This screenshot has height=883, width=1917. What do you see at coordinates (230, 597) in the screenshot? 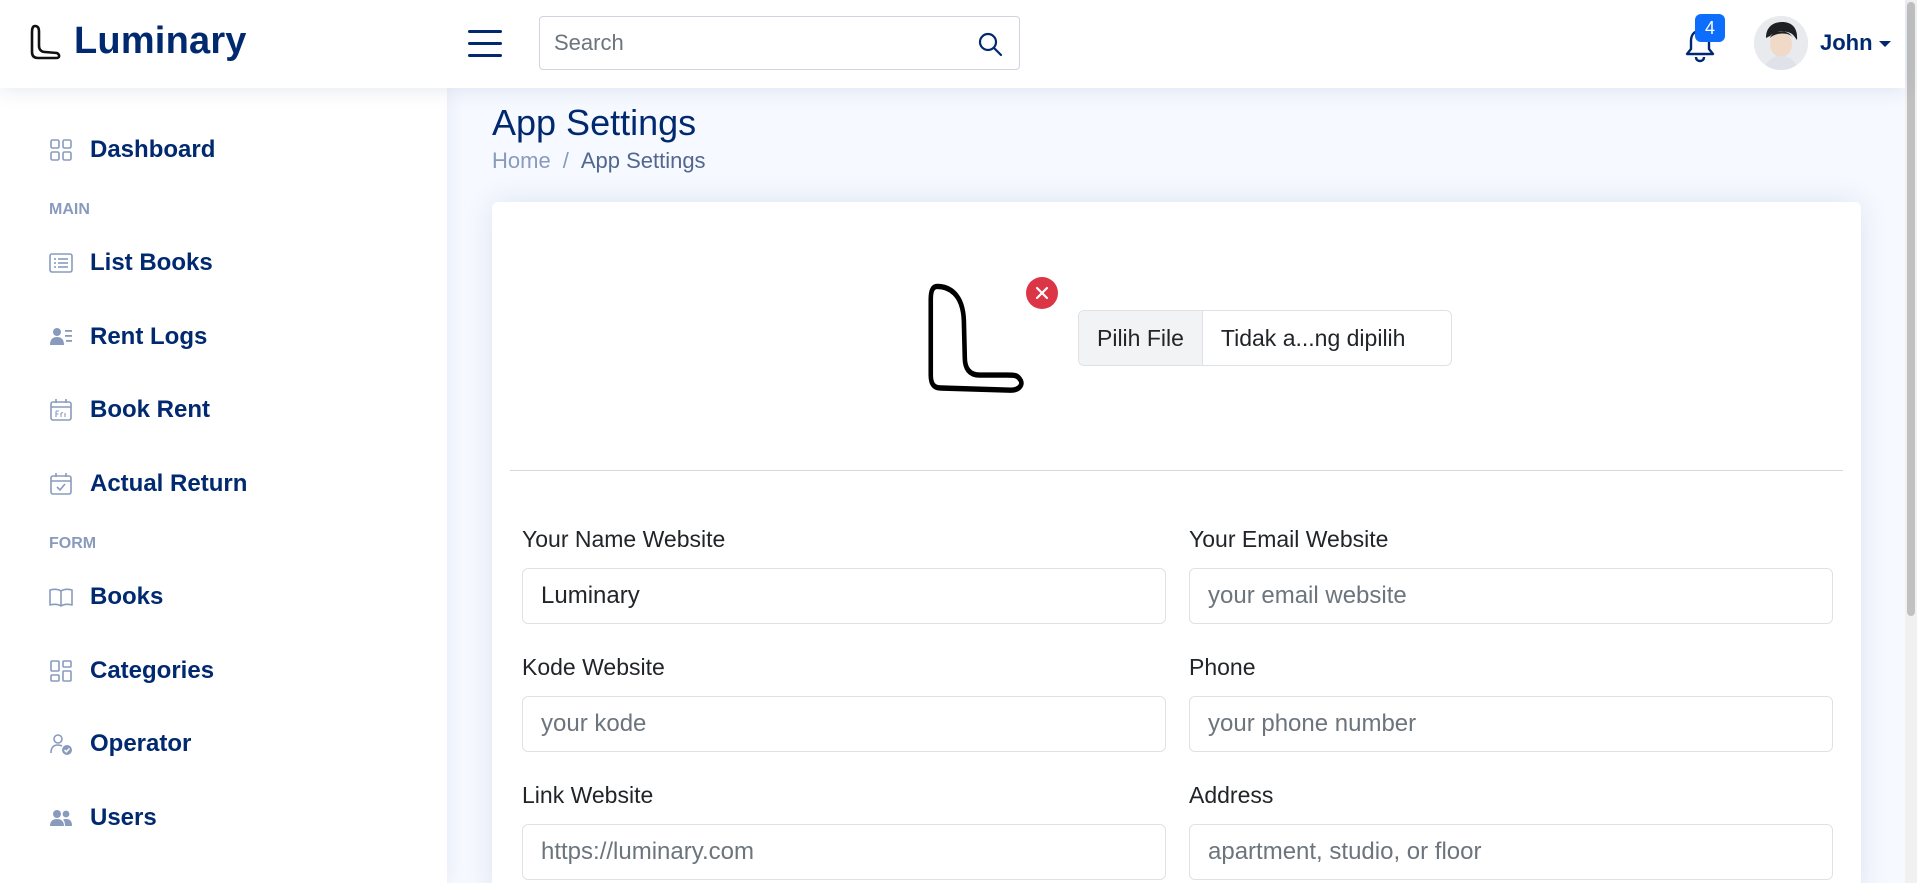
I see `sidebar-item-books: Books` at bounding box center [230, 597].